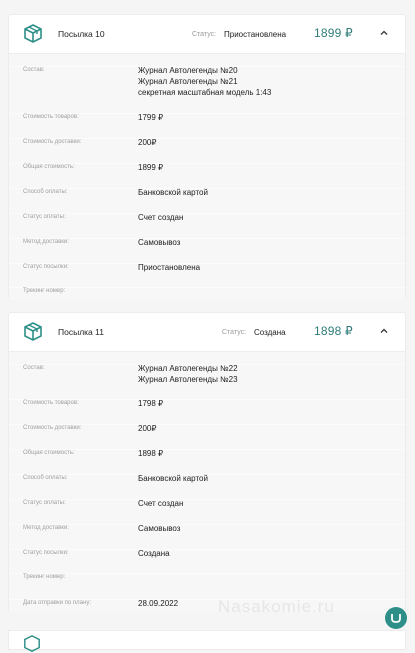 The width and height of the screenshot is (415, 653). What do you see at coordinates (151, 403) in the screenshot?
I see `detail-value: 1798 ₽` at bounding box center [151, 403].